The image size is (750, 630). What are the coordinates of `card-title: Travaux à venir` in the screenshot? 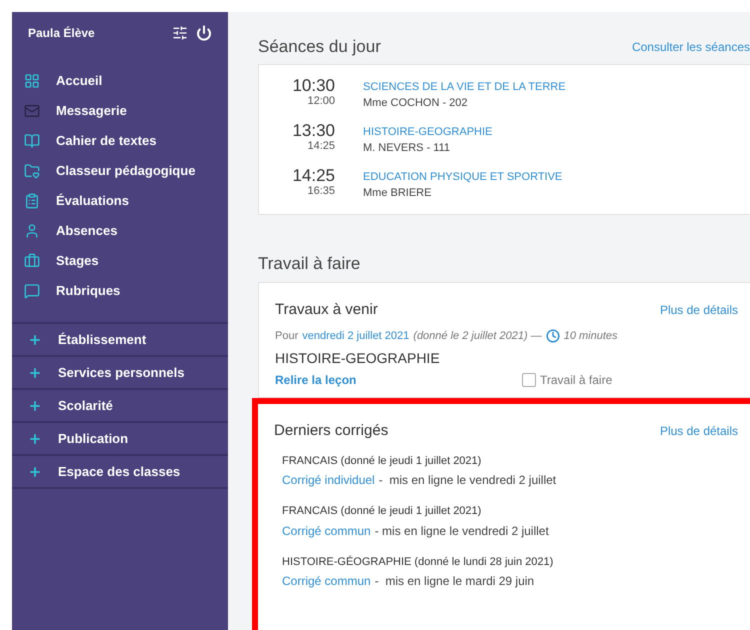 It's located at (326, 310).